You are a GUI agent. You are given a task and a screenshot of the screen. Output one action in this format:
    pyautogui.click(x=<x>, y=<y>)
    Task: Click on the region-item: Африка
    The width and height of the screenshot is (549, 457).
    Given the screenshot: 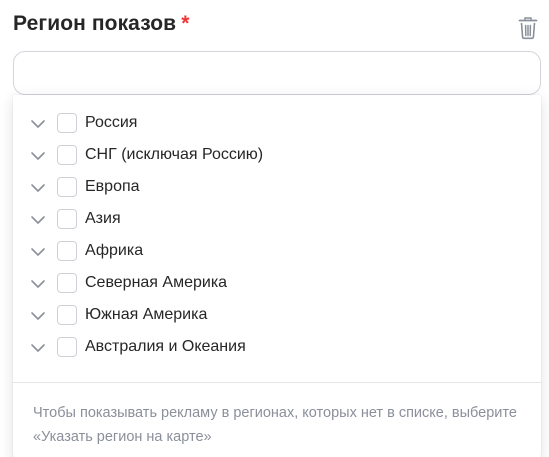 What is the action you would take?
    pyautogui.click(x=277, y=251)
    